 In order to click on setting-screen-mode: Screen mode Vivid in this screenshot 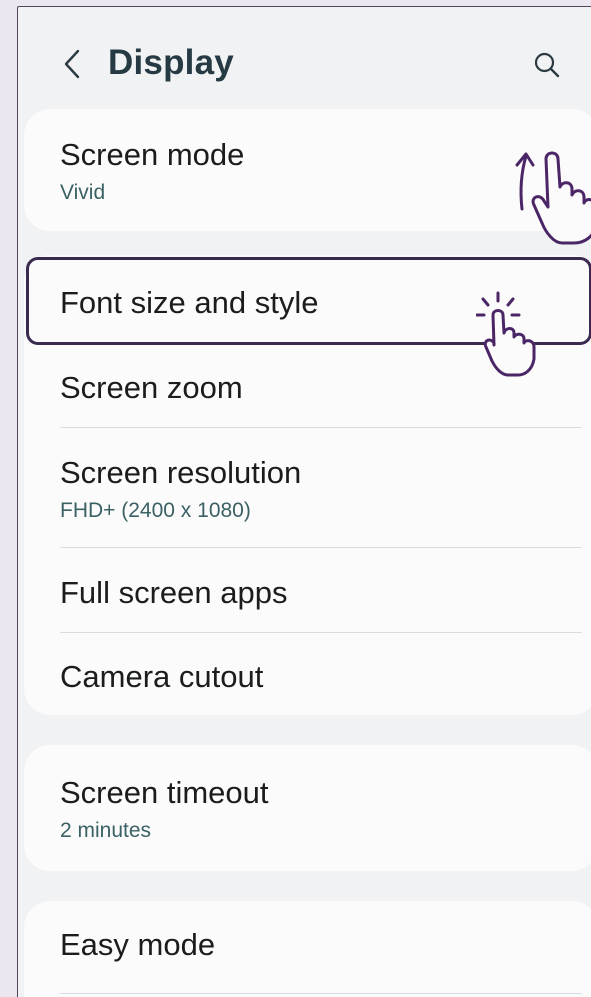, I will do `click(316, 171)`.